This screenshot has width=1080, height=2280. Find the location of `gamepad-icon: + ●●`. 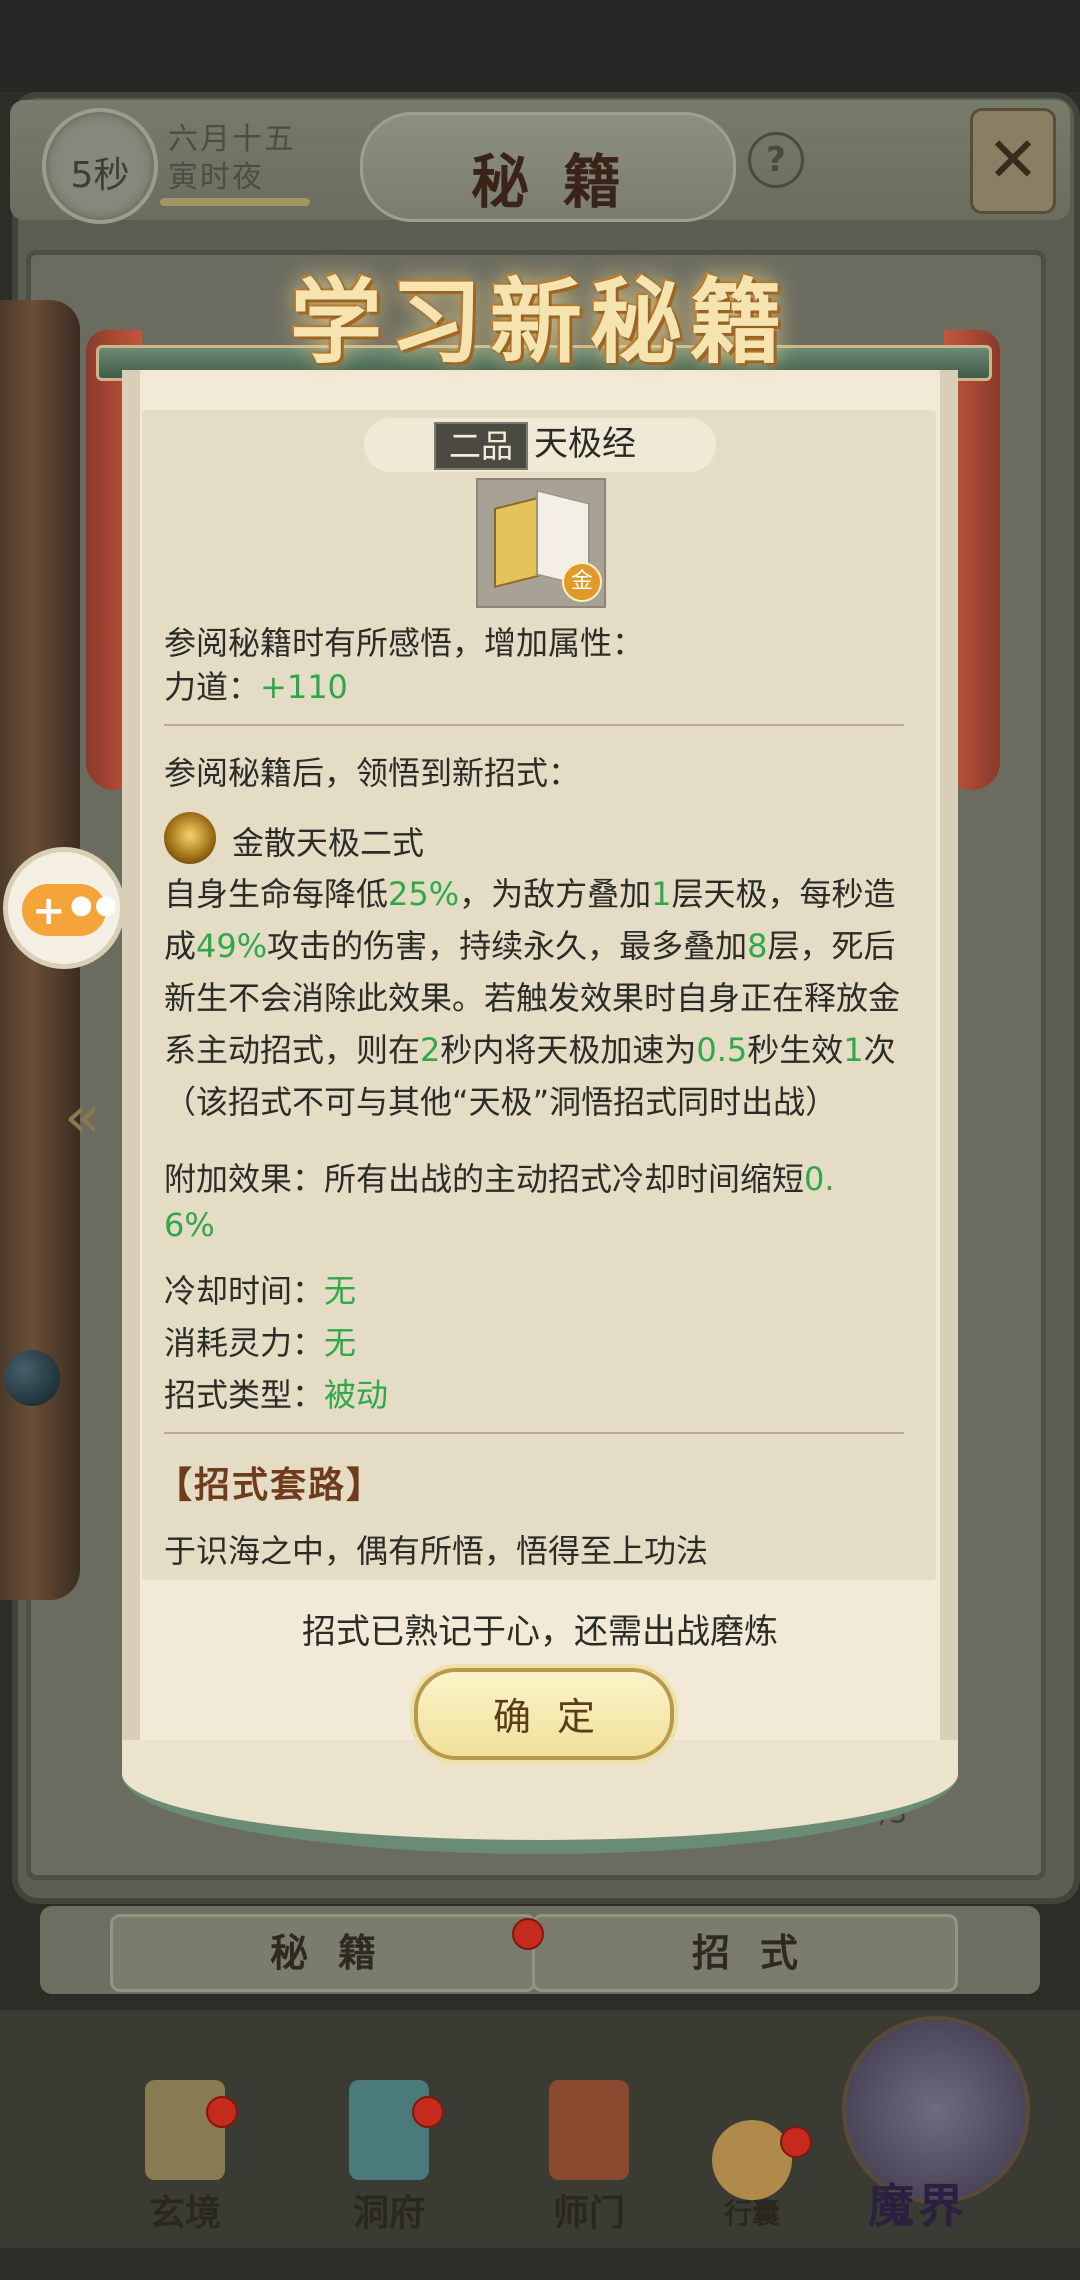

gamepad-icon: + ●● is located at coordinates (69, 910).